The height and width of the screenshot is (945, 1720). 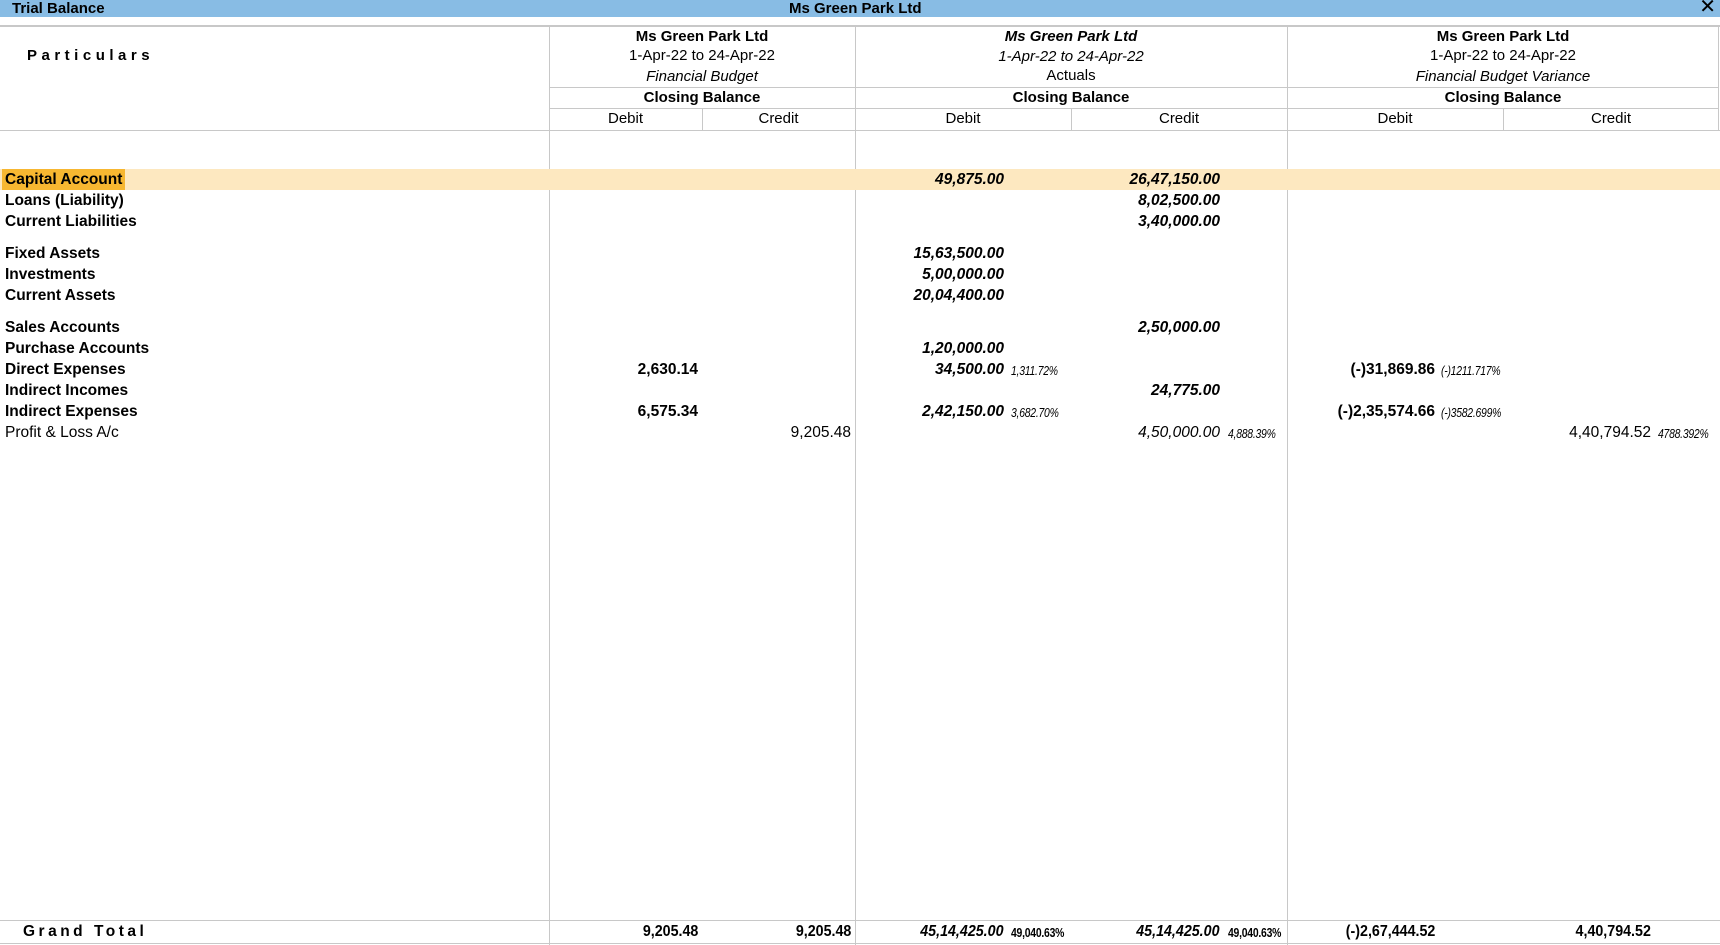 I want to click on ledger-group-name: Current Liabilities, so click(x=71, y=221).